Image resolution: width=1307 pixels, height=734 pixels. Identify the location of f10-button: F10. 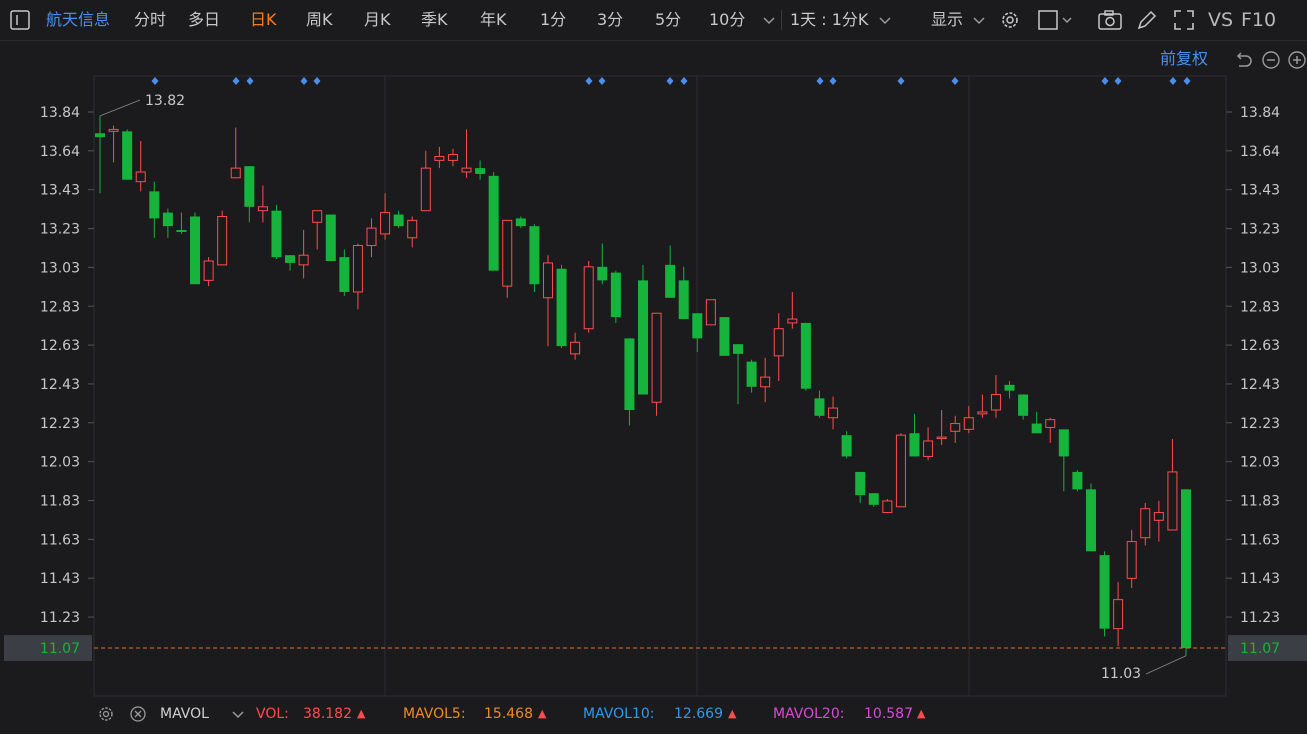
(1258, 20).